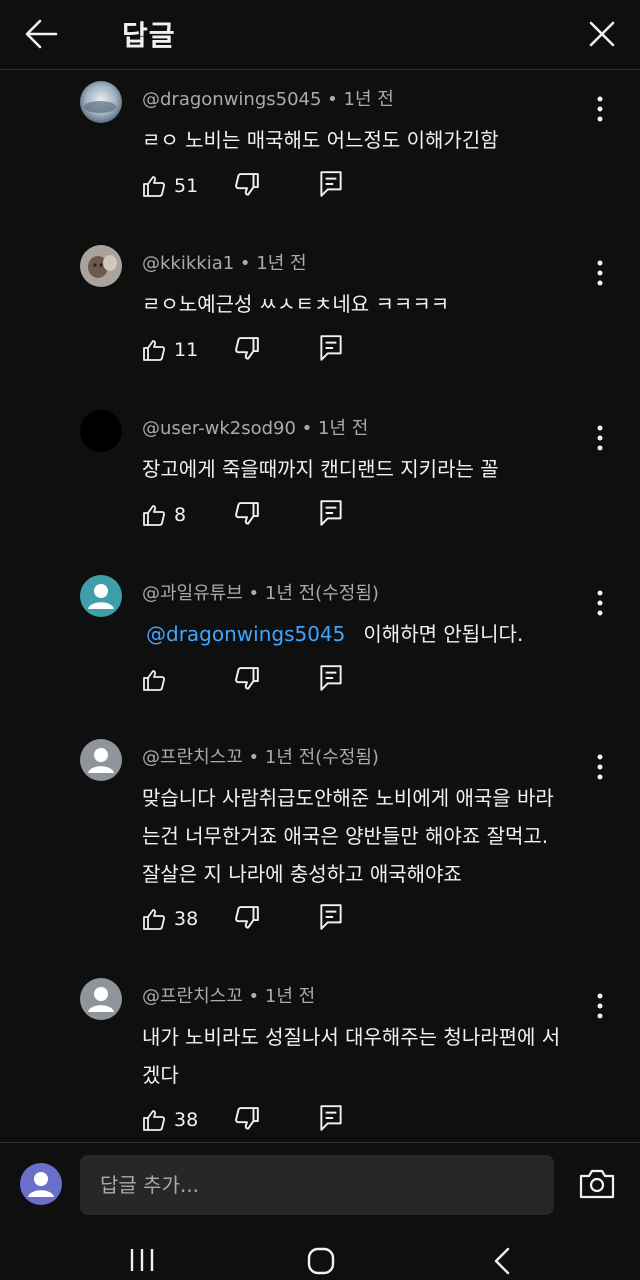 This screenshot has height=1280, width=640. I want to click on reply-actions: 11, so click(252, 350).